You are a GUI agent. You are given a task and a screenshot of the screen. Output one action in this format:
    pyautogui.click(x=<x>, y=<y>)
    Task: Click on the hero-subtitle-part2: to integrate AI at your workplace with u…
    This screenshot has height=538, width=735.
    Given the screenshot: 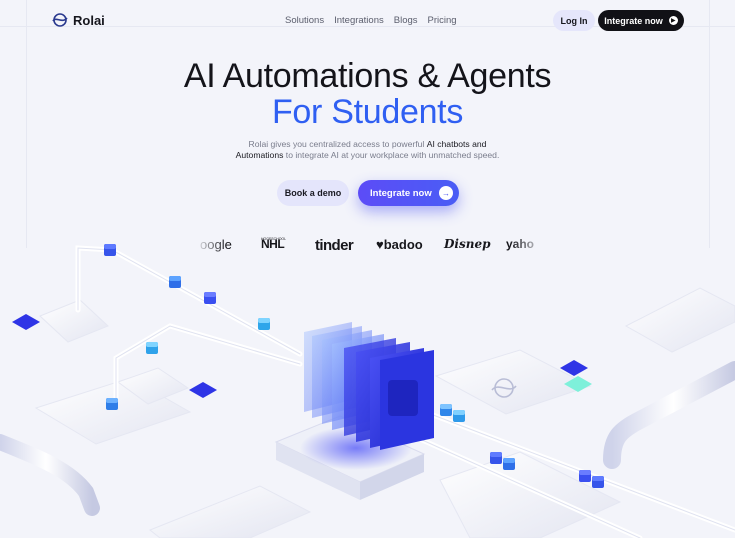 What is the action you would take?
    pyautogui.click(x=391, y=155)
    